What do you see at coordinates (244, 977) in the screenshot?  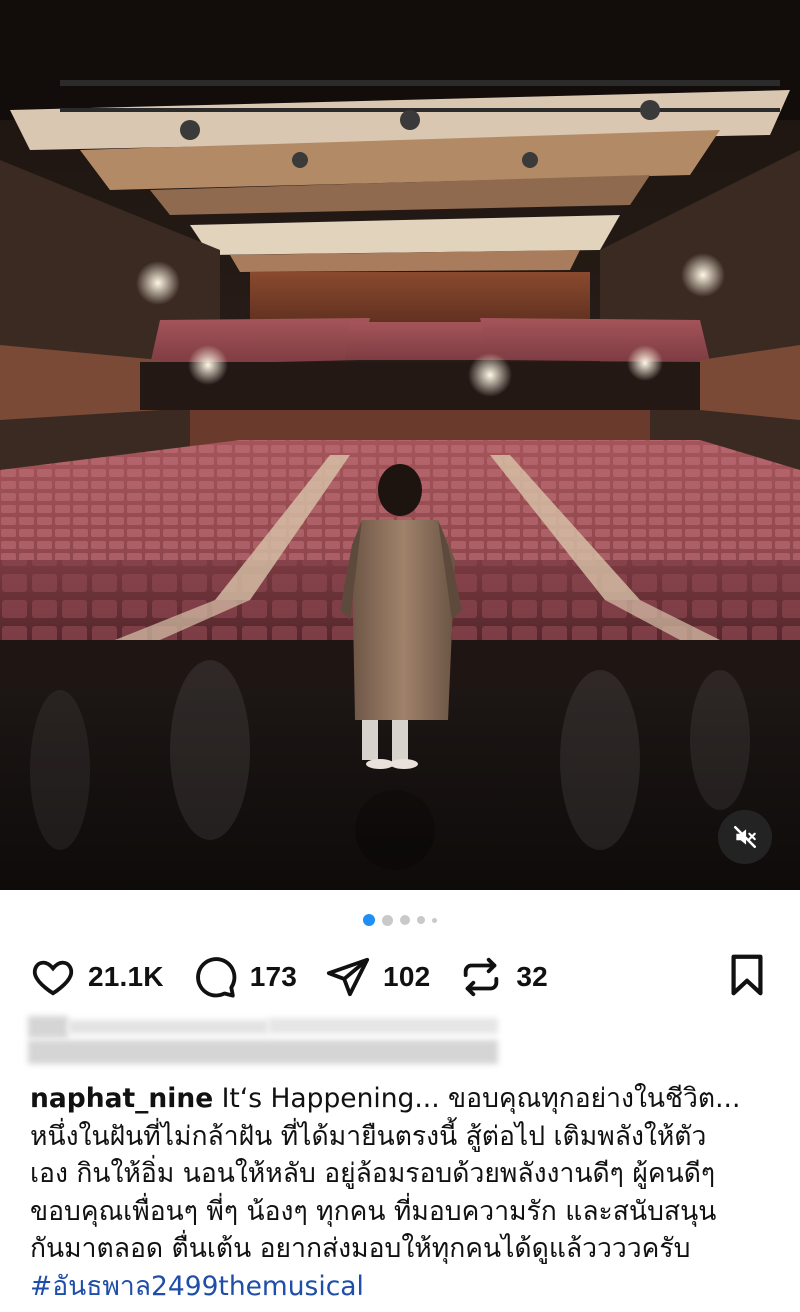 I see `comment-button: 173` at bounding box center [244, 977].